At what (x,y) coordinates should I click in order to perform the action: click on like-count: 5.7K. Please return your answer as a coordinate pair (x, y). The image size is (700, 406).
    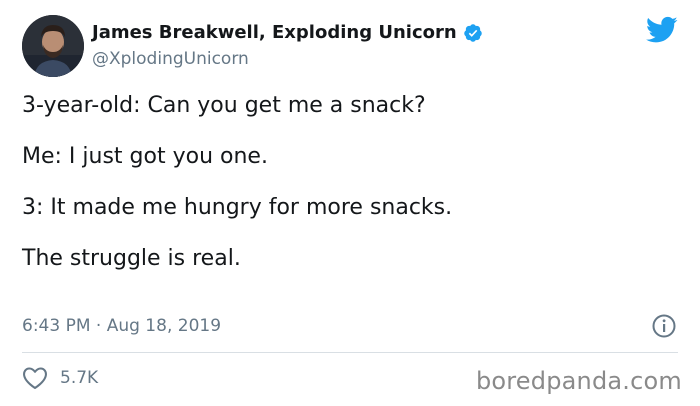
    Looking at the image, I should click on (79, 378).